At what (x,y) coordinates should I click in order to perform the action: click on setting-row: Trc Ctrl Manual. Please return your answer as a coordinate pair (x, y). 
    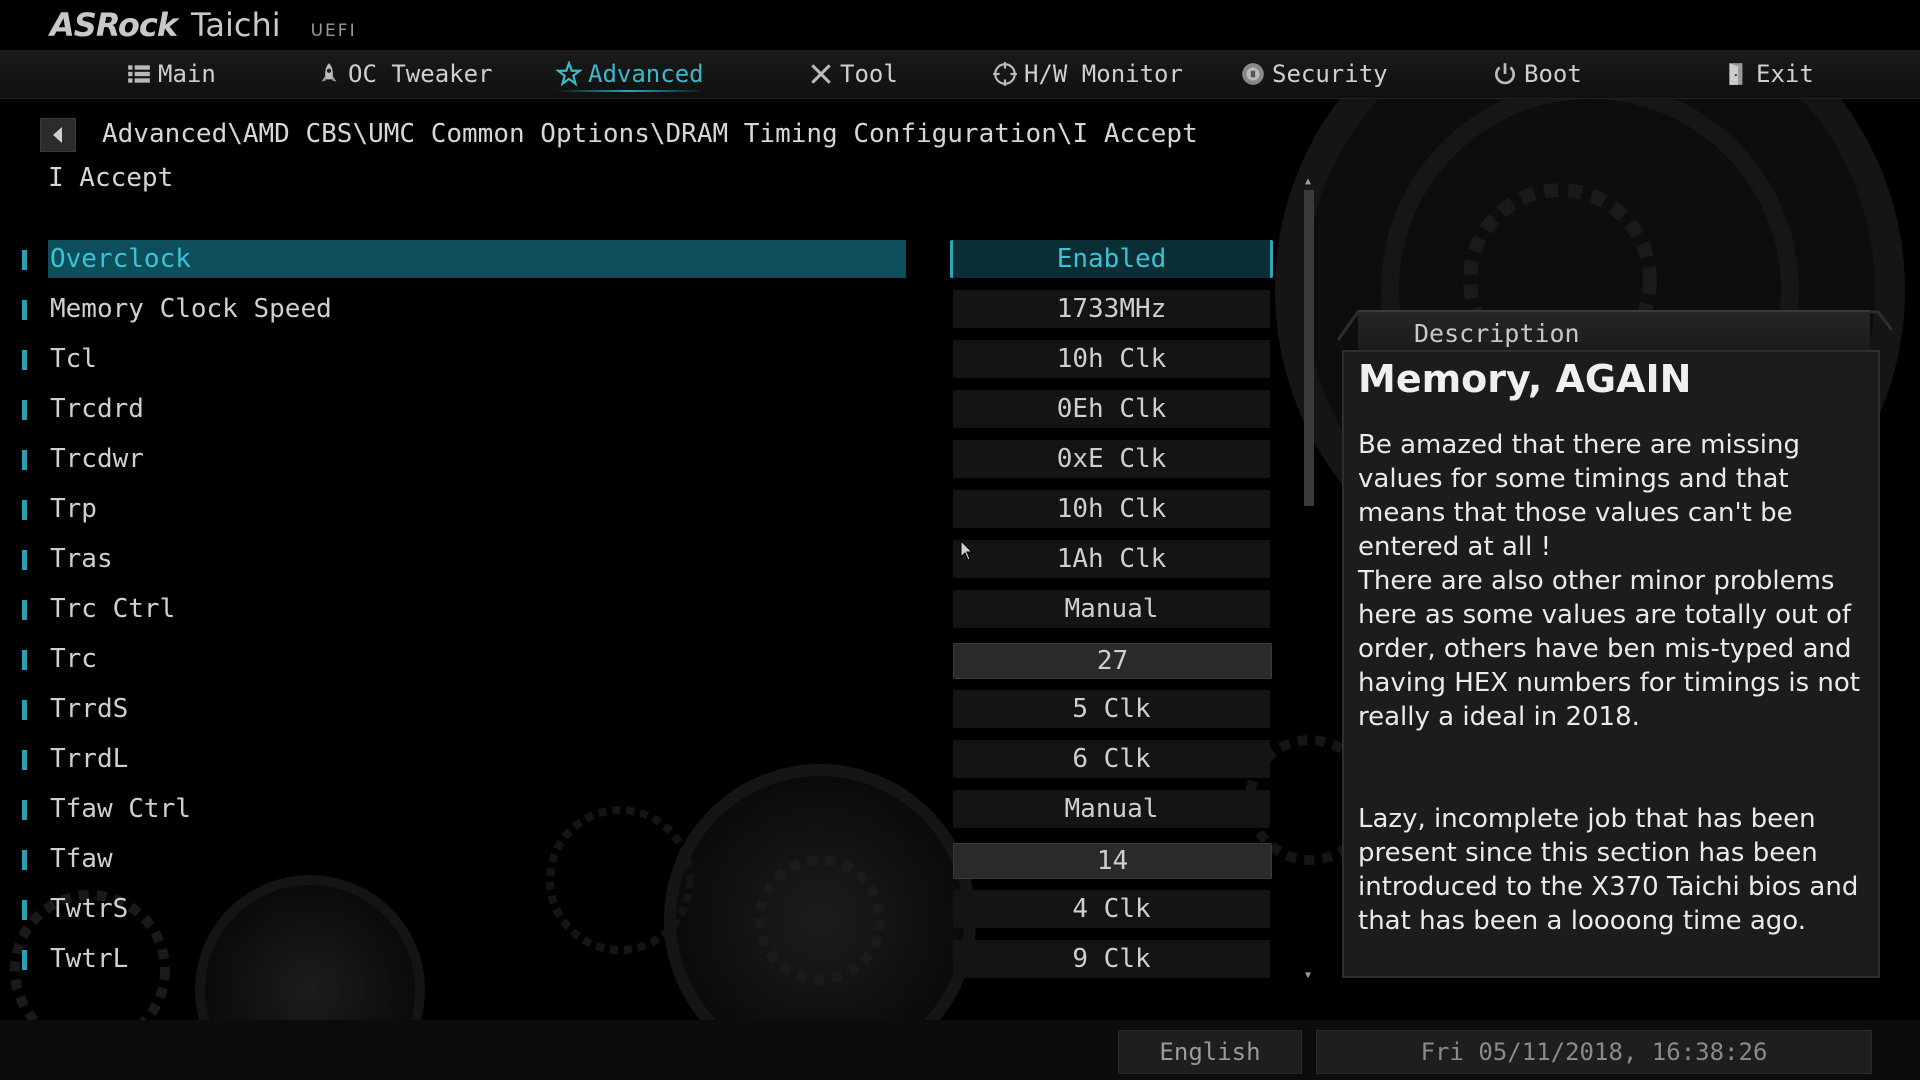
    Looking at the image, I should click on (640, 610).